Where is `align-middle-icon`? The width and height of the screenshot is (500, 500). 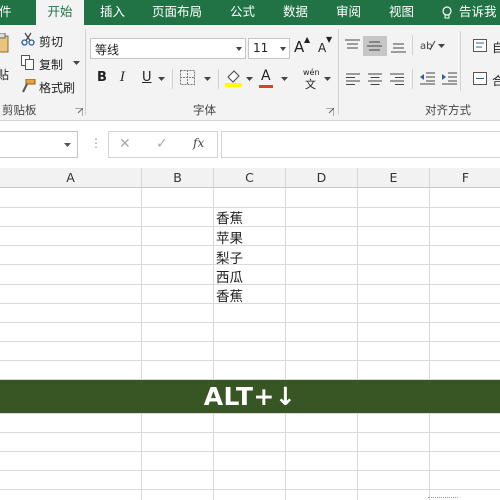 align-middle-icon is located at coordinates (374, 46).